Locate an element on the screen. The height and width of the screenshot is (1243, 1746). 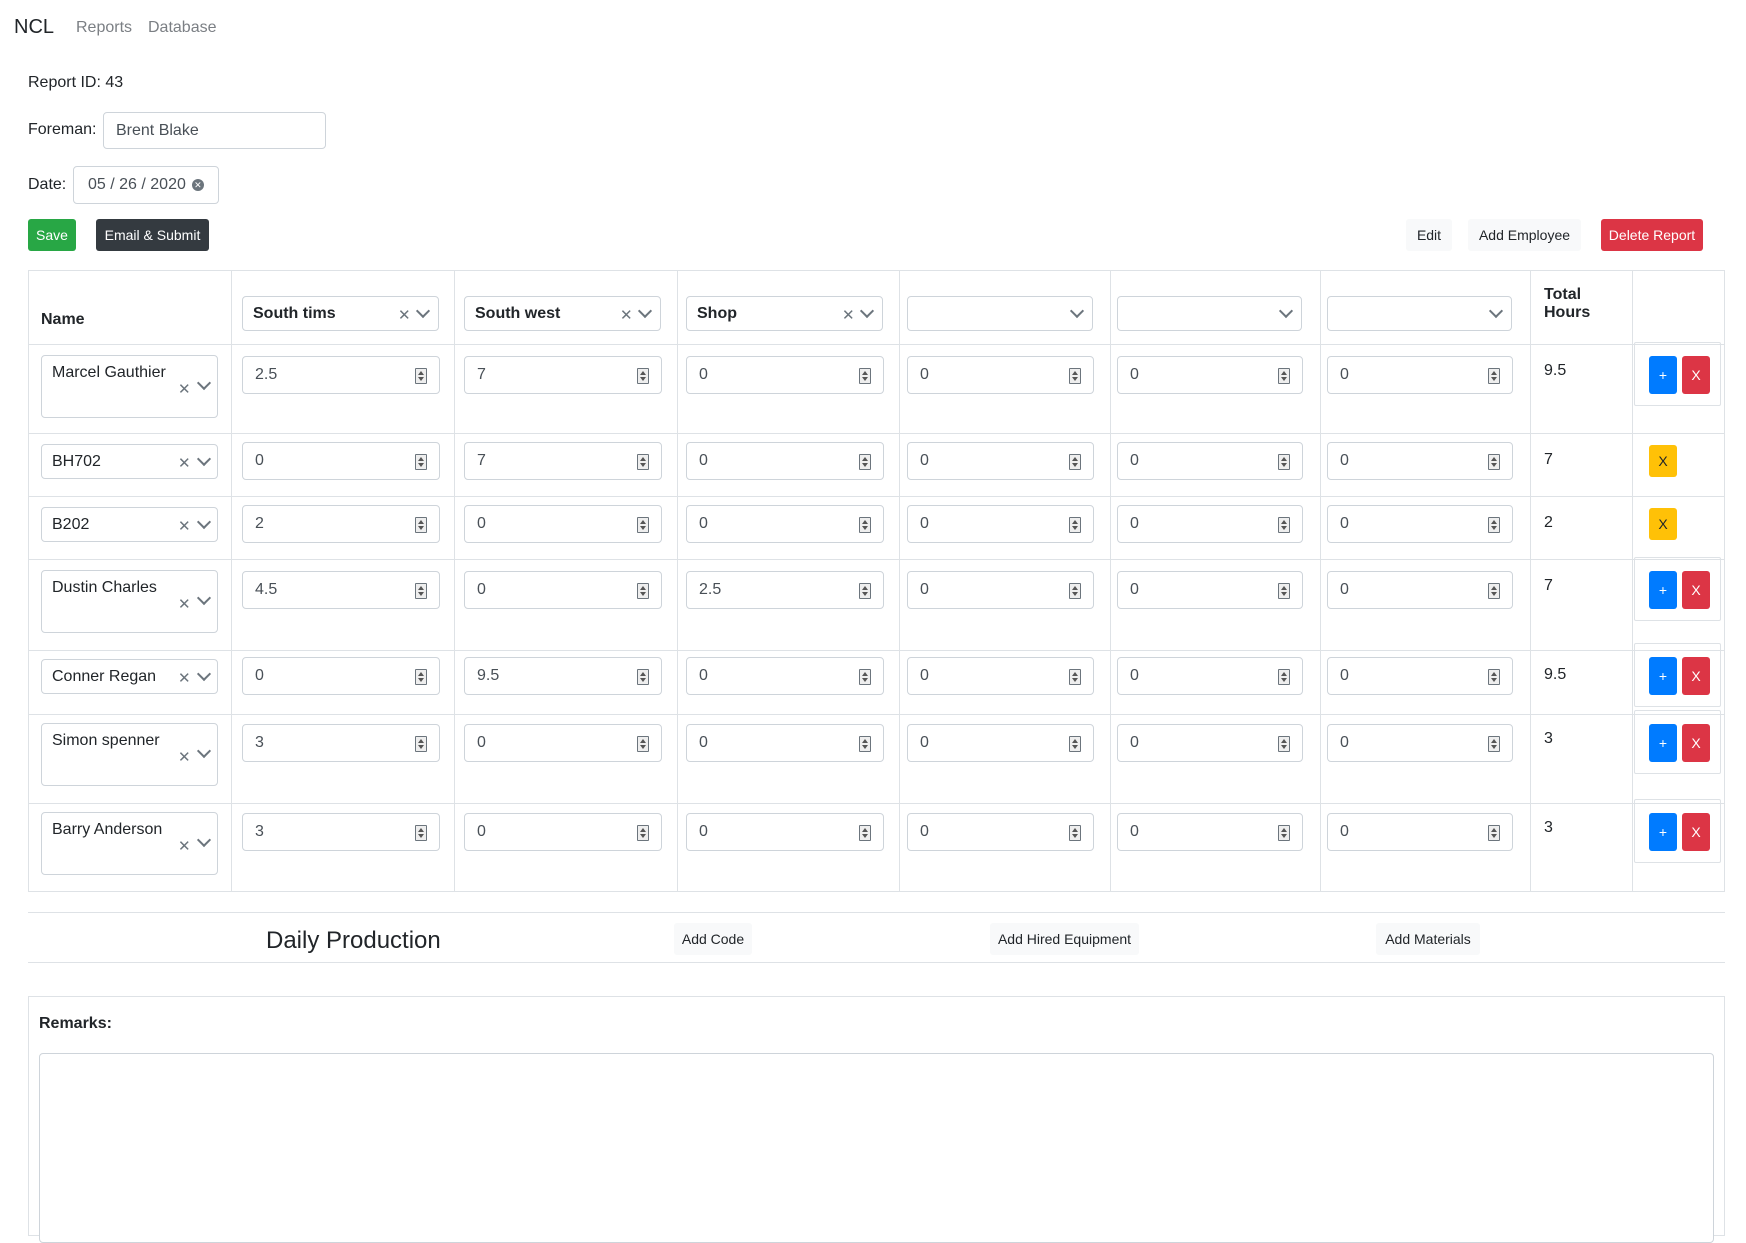
job-column-select-2: South west ✕ is located at coordinates (562, 313).